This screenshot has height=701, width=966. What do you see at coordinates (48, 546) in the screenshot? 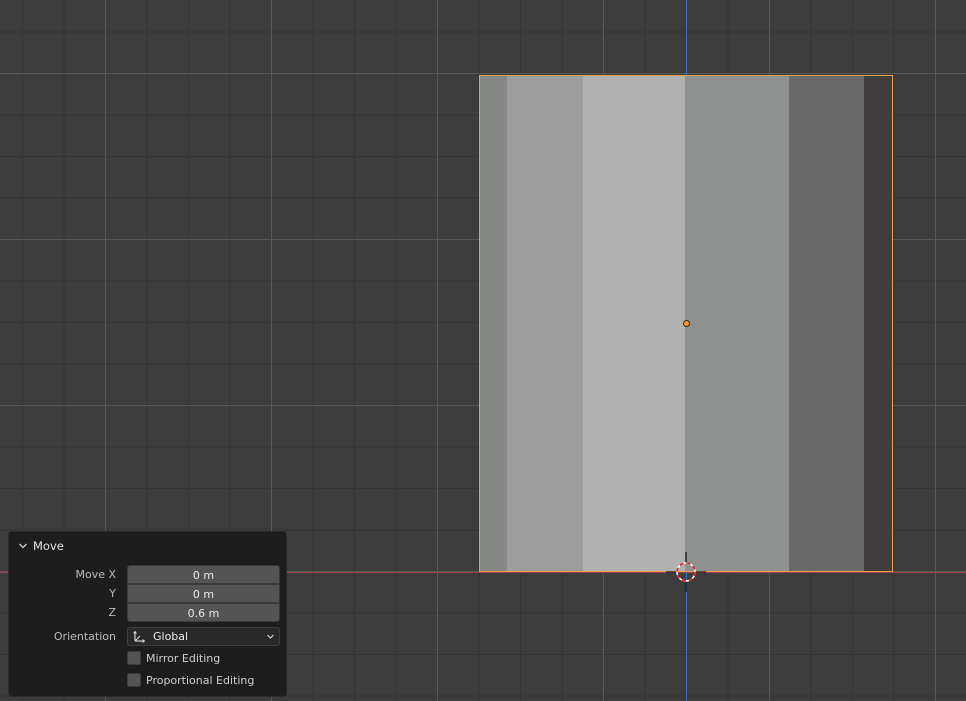
I see `panel-title: Move` at bounding box center [48, 546].